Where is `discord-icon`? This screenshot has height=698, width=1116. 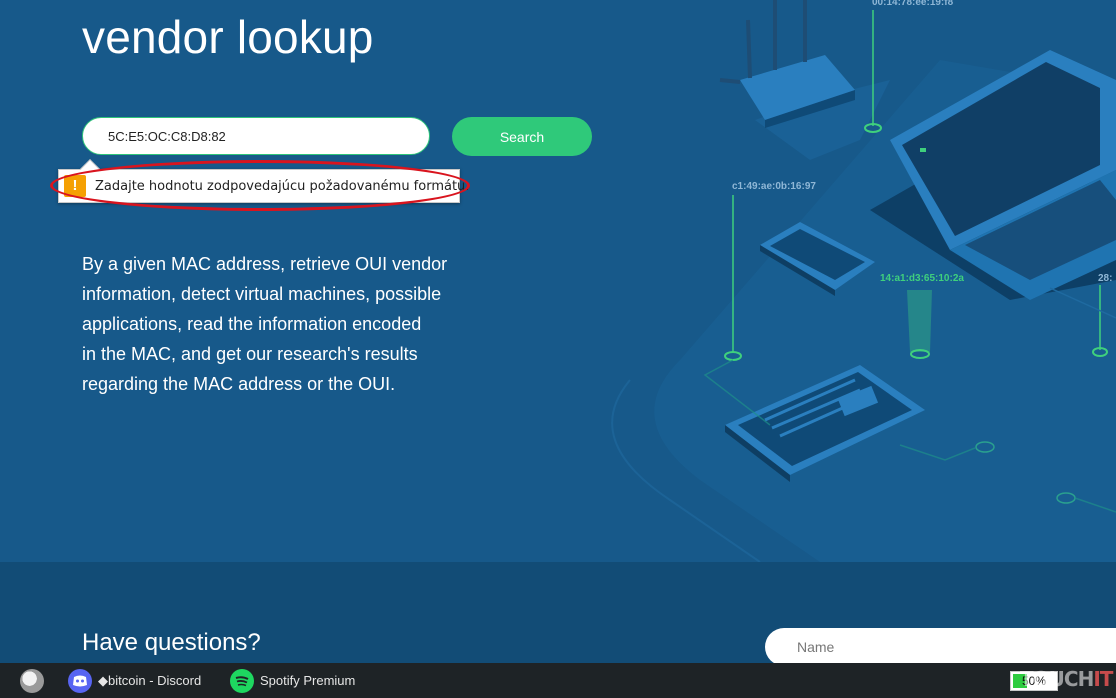 discord-icon is located at coordinates (80, 680).